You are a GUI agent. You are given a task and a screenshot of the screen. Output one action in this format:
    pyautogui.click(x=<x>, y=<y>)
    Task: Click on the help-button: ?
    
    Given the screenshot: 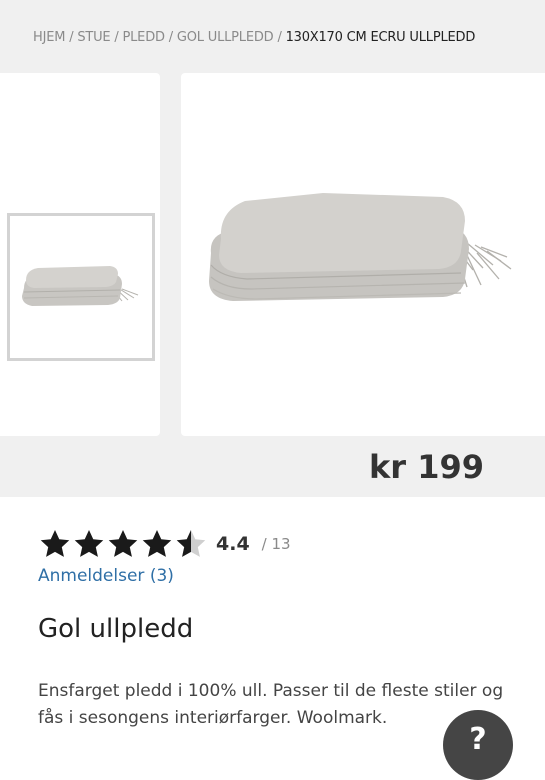 What is the action you would take?
    pyautogui.click(x=478, y=745)
    